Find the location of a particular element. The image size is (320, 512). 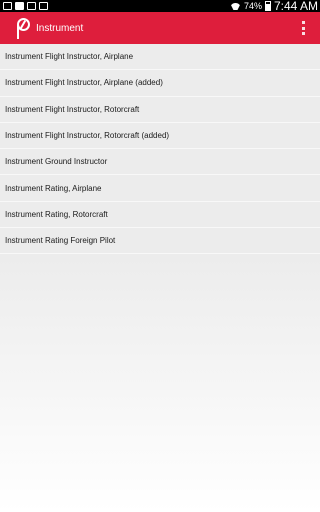

overflow-menu-icon is located at coordinates (303, 28).